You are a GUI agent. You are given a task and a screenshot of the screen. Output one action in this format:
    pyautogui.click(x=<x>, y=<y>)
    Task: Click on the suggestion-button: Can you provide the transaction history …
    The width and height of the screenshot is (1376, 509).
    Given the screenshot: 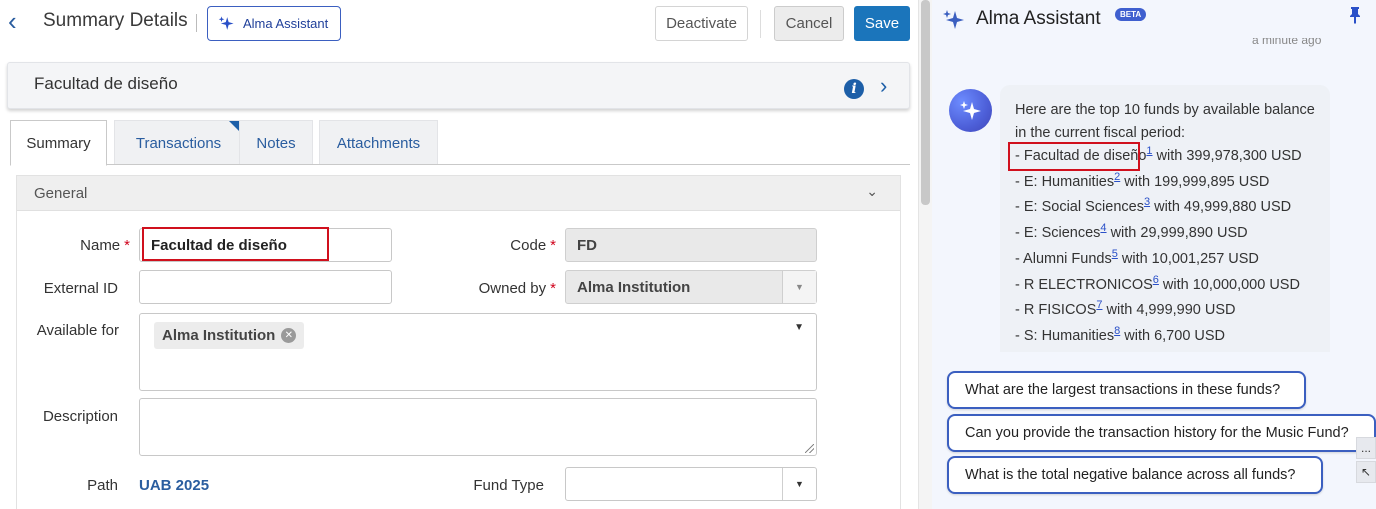 What is the action you would take?
    pyautogui.click(x=1161, y=433)
    